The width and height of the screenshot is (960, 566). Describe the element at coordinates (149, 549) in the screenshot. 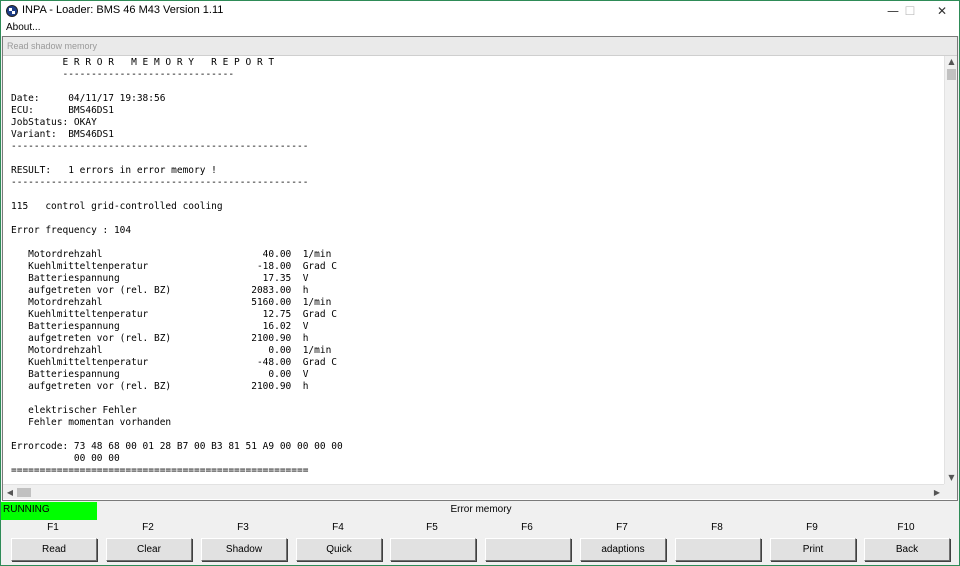

I see `clear-button: Clear` at that location.